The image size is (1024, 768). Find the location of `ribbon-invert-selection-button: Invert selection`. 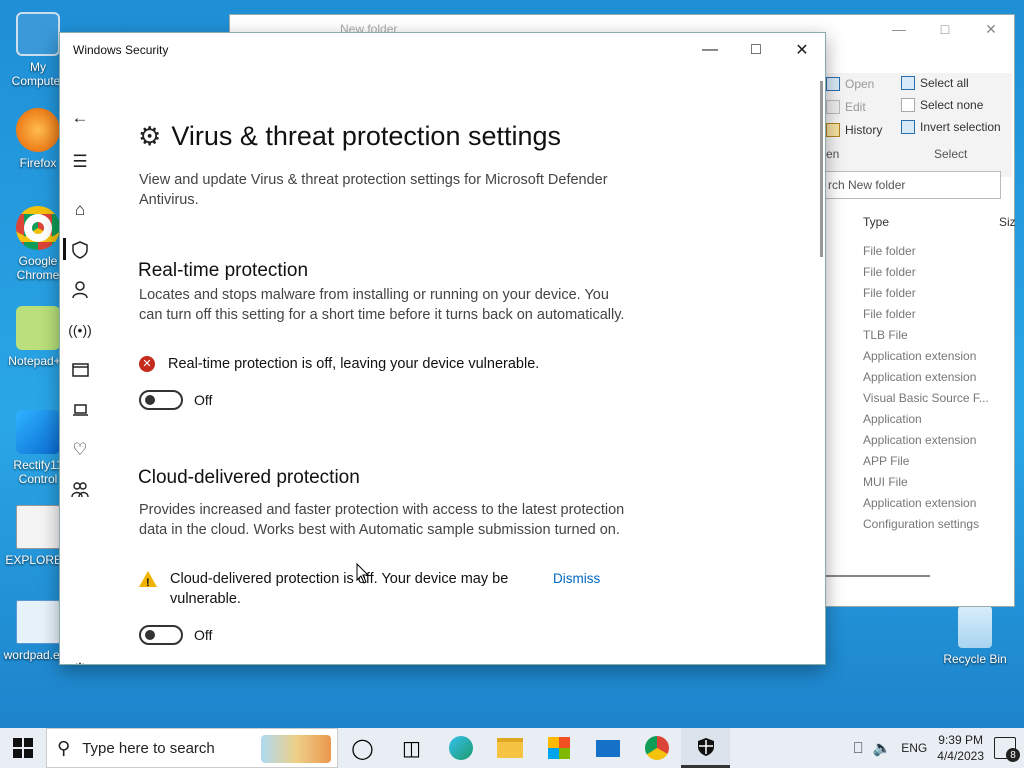

ribbon-invert-selection-button: Invert selection is located at coordinates (951, 127).